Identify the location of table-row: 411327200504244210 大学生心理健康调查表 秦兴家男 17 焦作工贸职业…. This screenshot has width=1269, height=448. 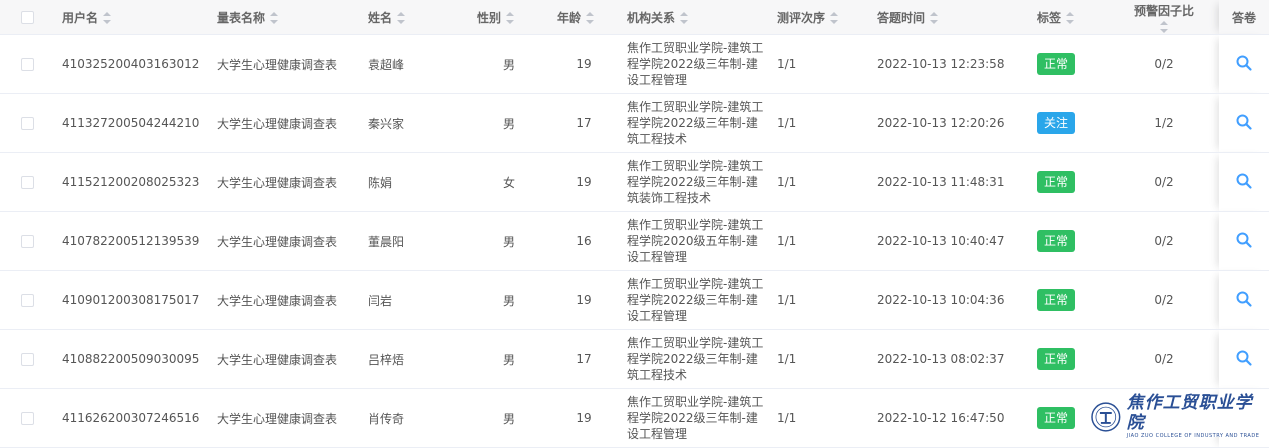
(634, 123).